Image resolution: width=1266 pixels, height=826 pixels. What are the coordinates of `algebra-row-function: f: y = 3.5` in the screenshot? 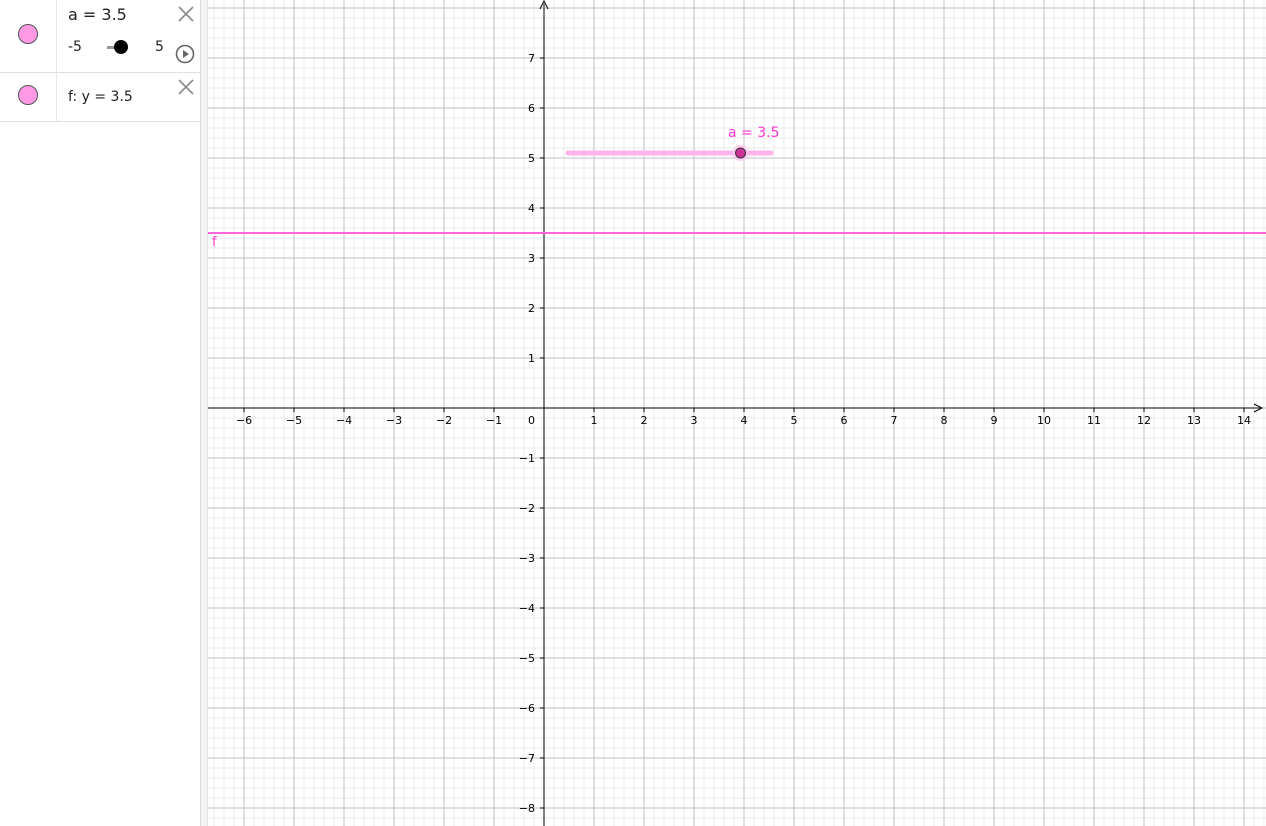 It's located at (100, 97).